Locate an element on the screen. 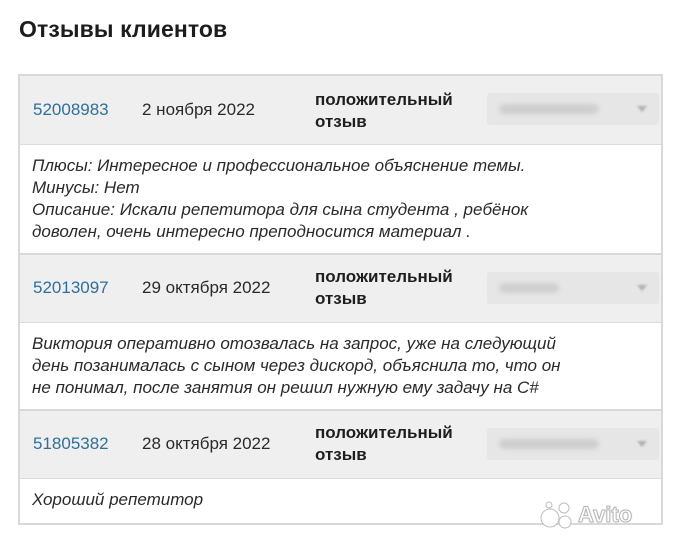 The height and width of the screenshot is (540, 675). avito-watermark: Avito is located at coordinates (602, 516).